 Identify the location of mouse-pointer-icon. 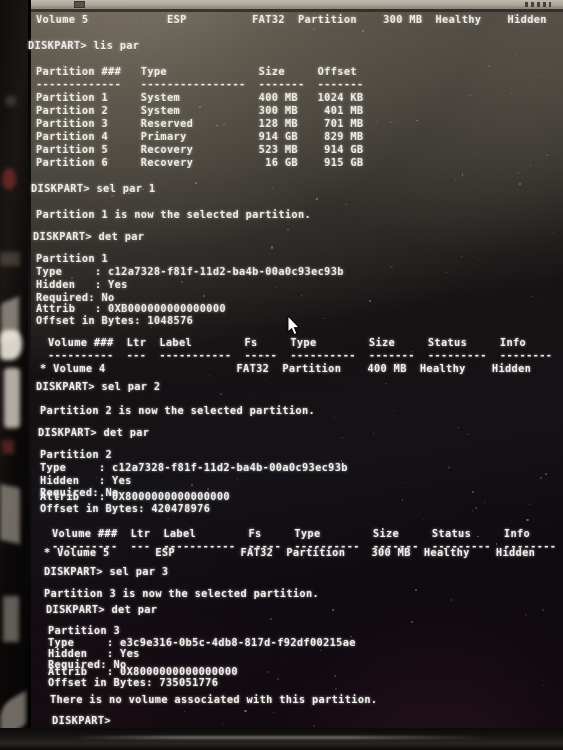
(293, 326).